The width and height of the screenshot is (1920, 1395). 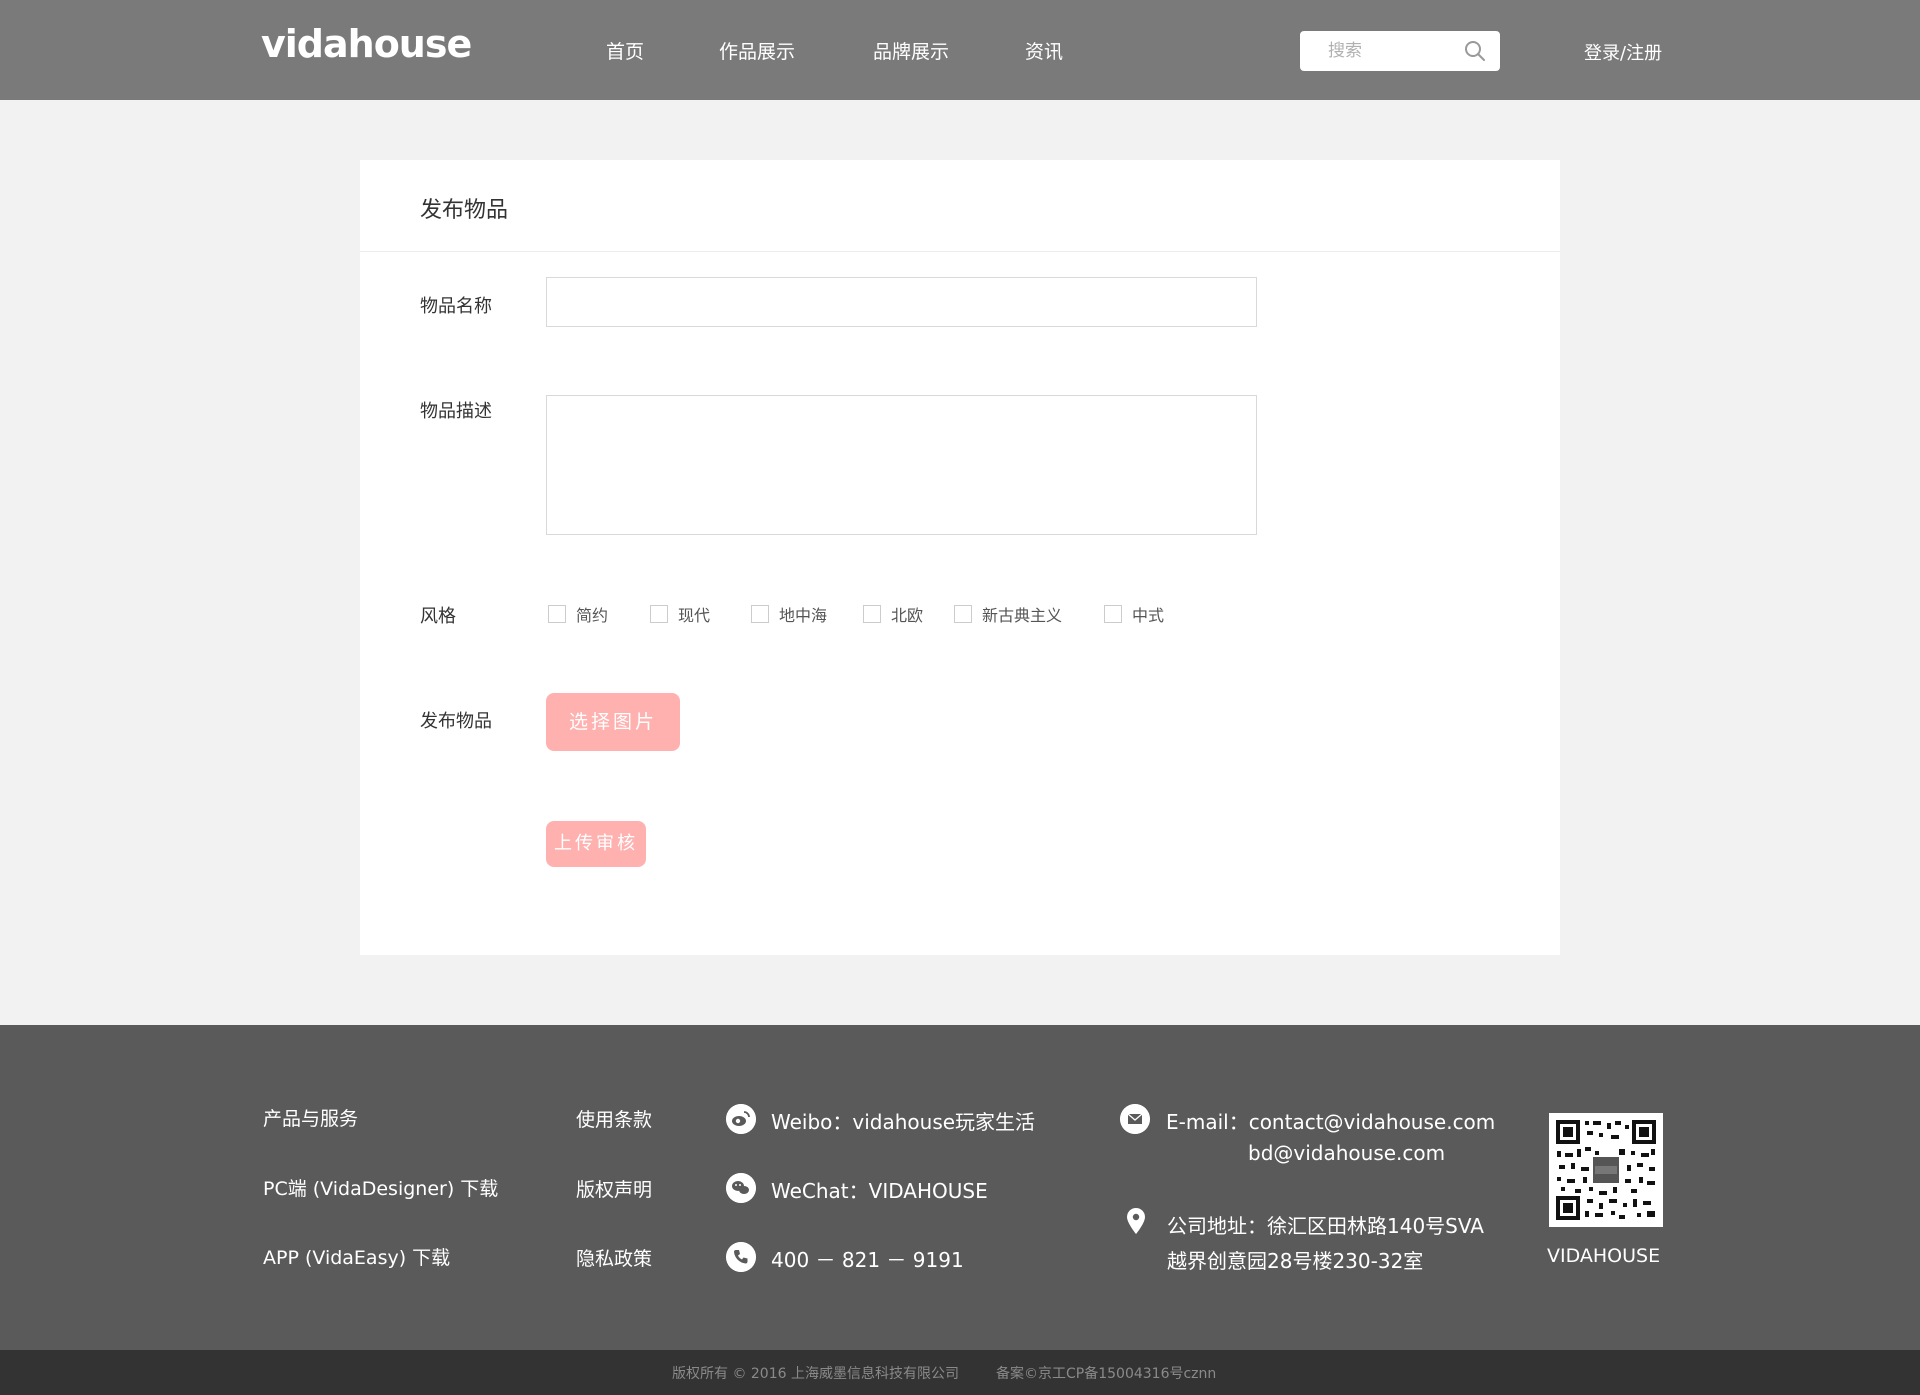 I want to click on style-option-label: 现代, so click(x=694, y=615).